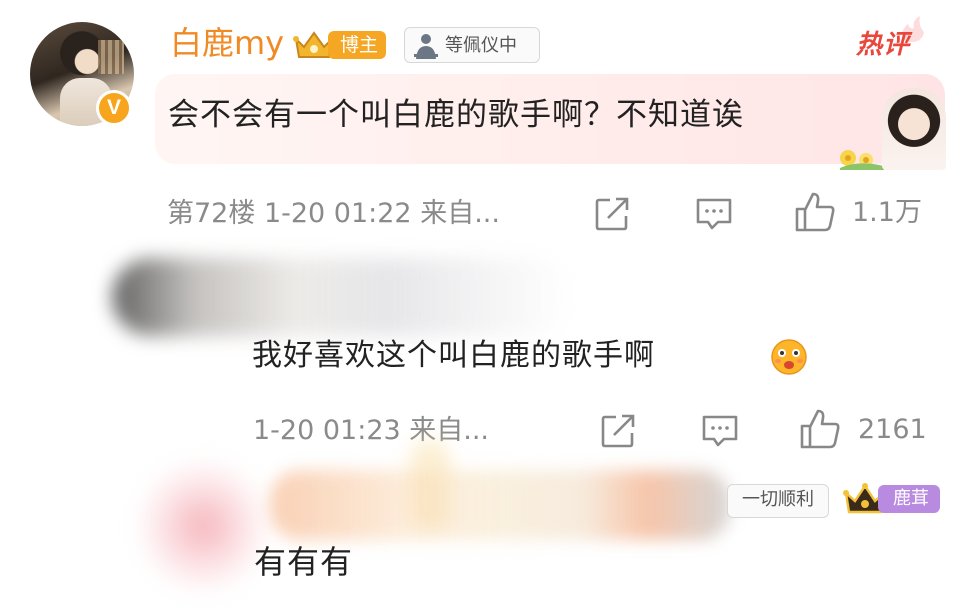 The width and height of the screenshot is (960, 615). Describe the element at coordinates (789, 357) in the screenshot. I see `emoji-icon` at that location.